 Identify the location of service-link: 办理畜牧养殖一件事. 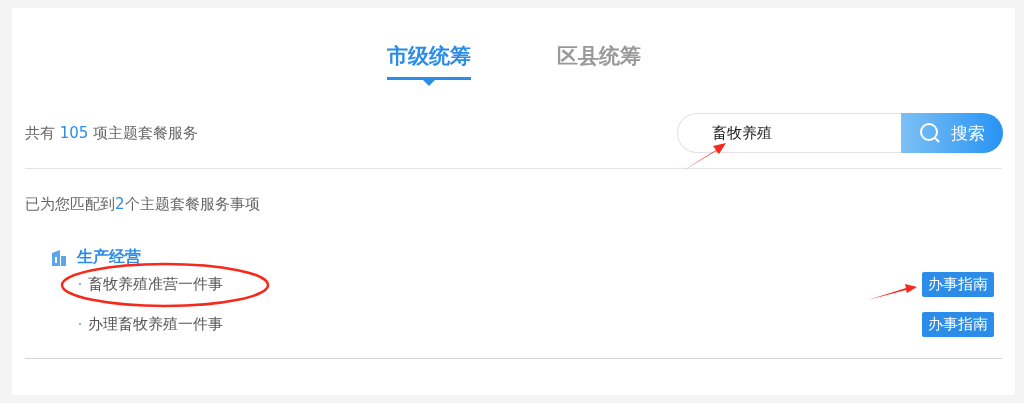
(155, 324).